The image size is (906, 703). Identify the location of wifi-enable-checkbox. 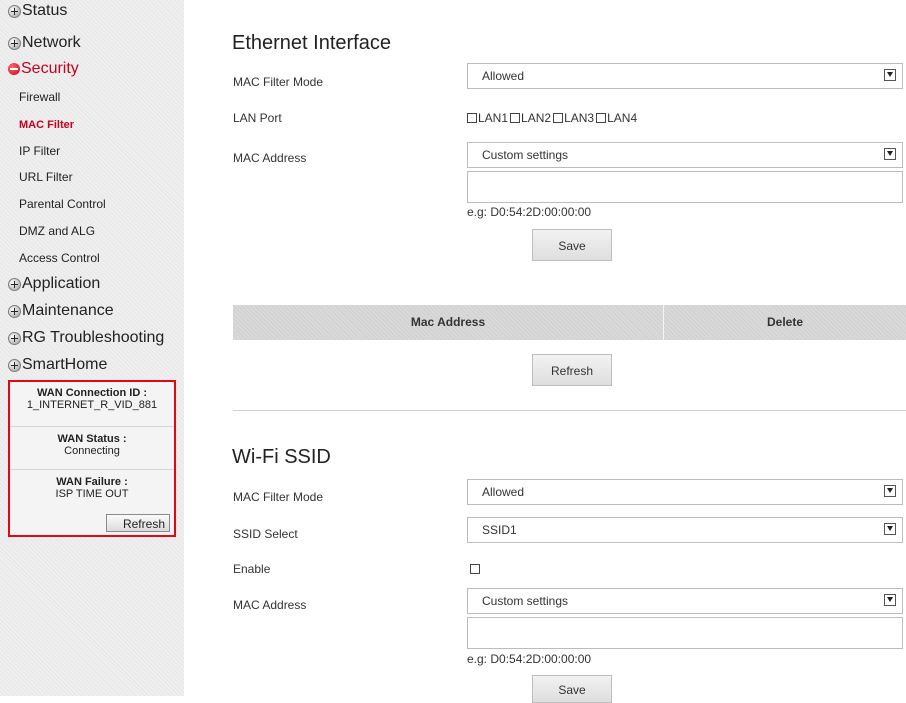
(475, 569).